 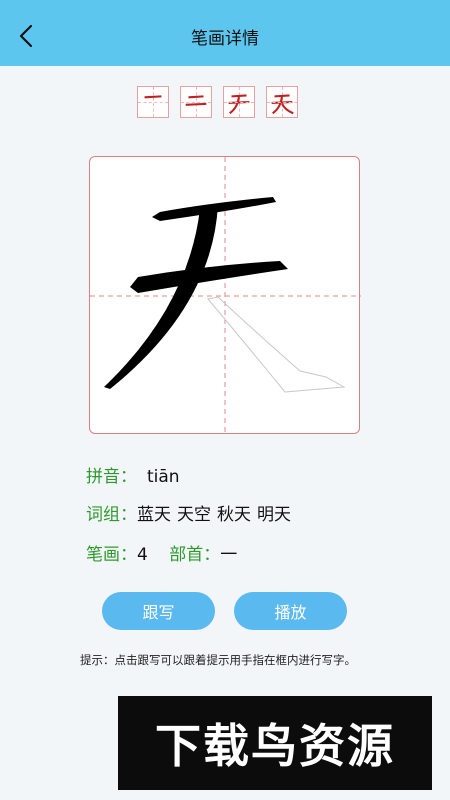 I want to click on watermark-text: 下载鸟资源, so click(x=275, y=746).